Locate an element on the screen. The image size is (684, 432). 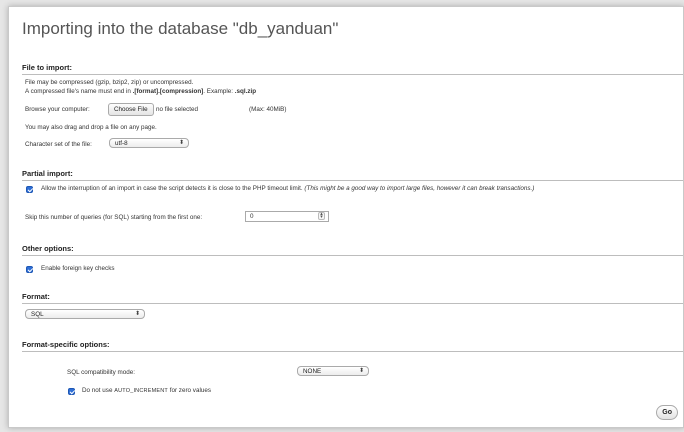
page-title: Importing into the database "db_yanduan" is located at coordinates (180, 28).